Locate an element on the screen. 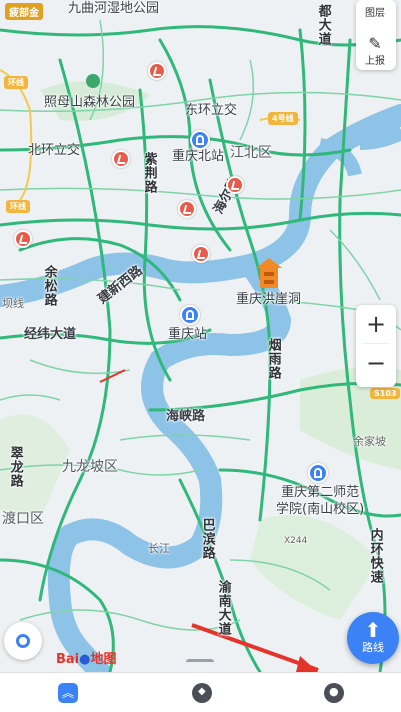 This screenshot has width=401, height=712. layers-button: 图层 is located at coordinates (375, 16).